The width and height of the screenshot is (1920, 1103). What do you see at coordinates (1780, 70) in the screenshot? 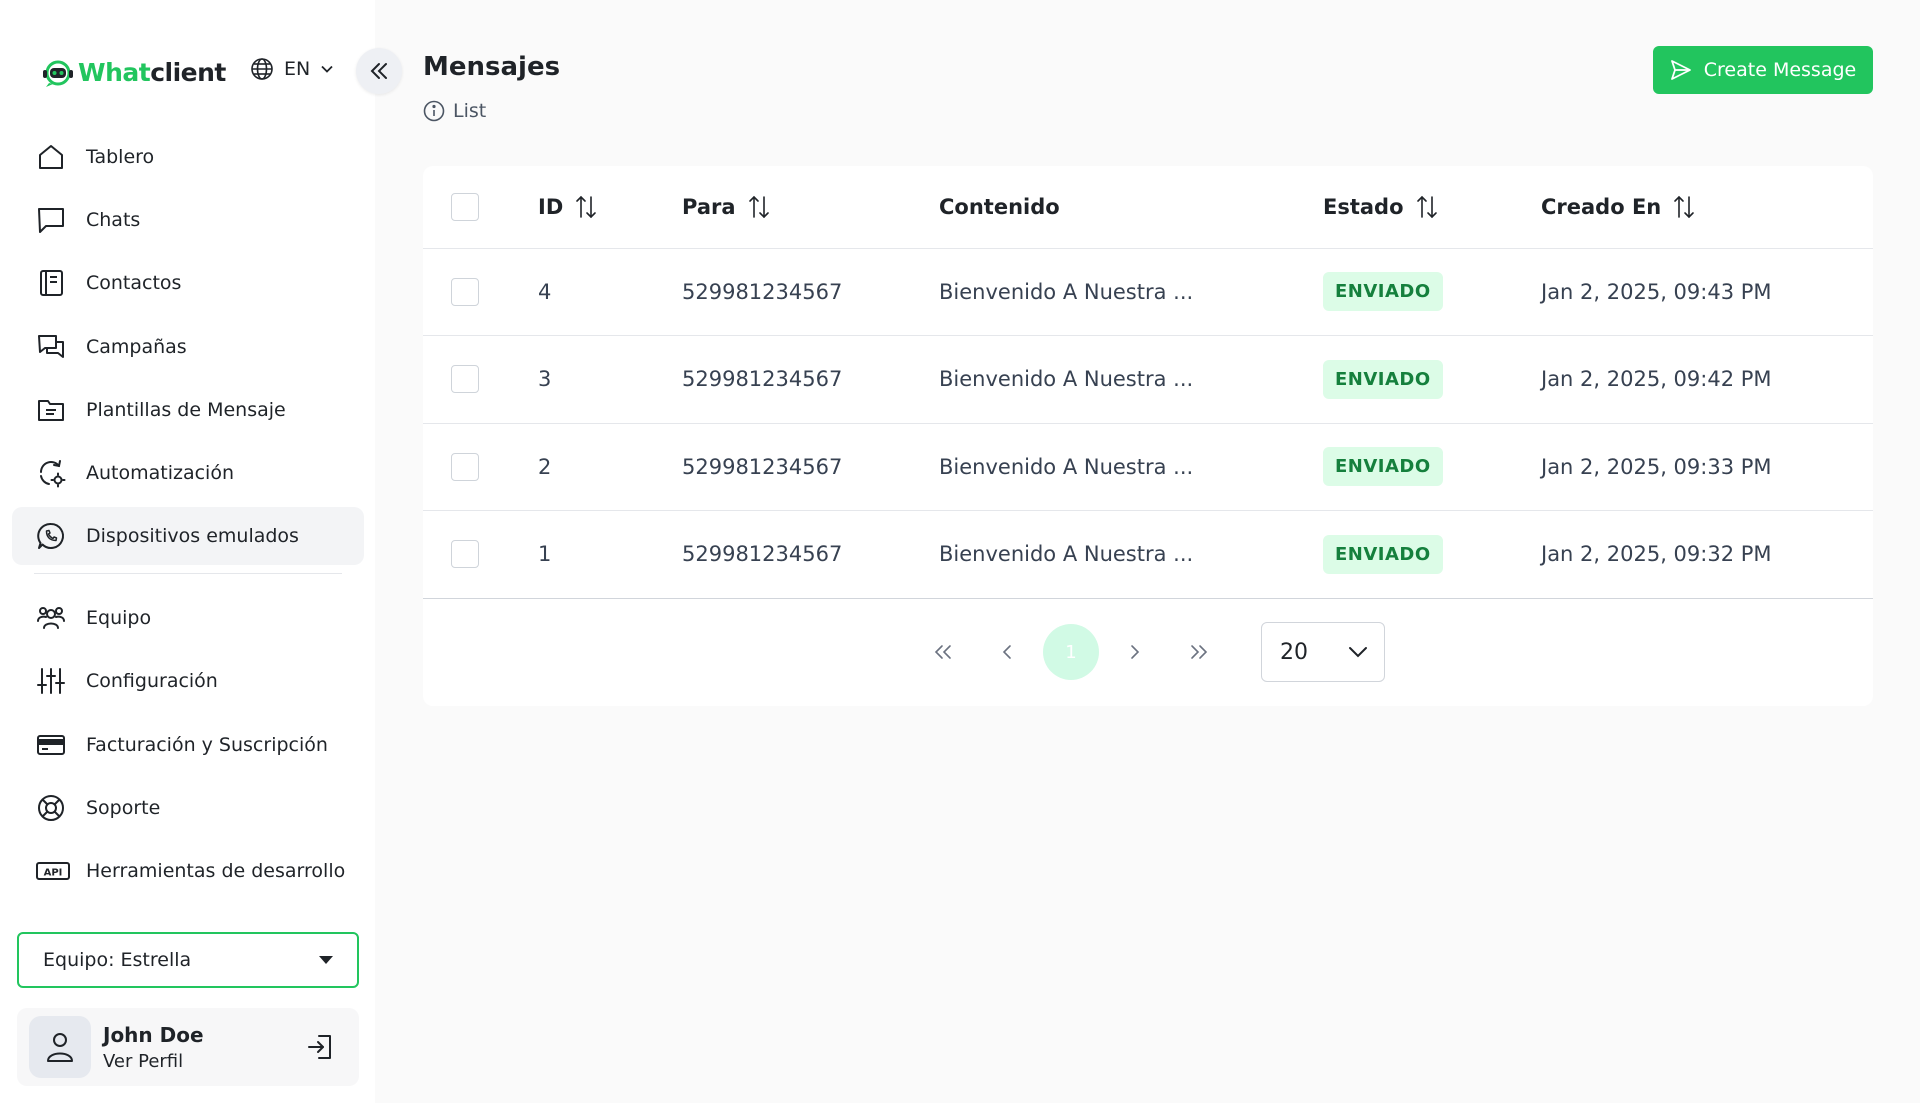
I see `create-message-label: Create Message` at bounding box center [1780, 70].